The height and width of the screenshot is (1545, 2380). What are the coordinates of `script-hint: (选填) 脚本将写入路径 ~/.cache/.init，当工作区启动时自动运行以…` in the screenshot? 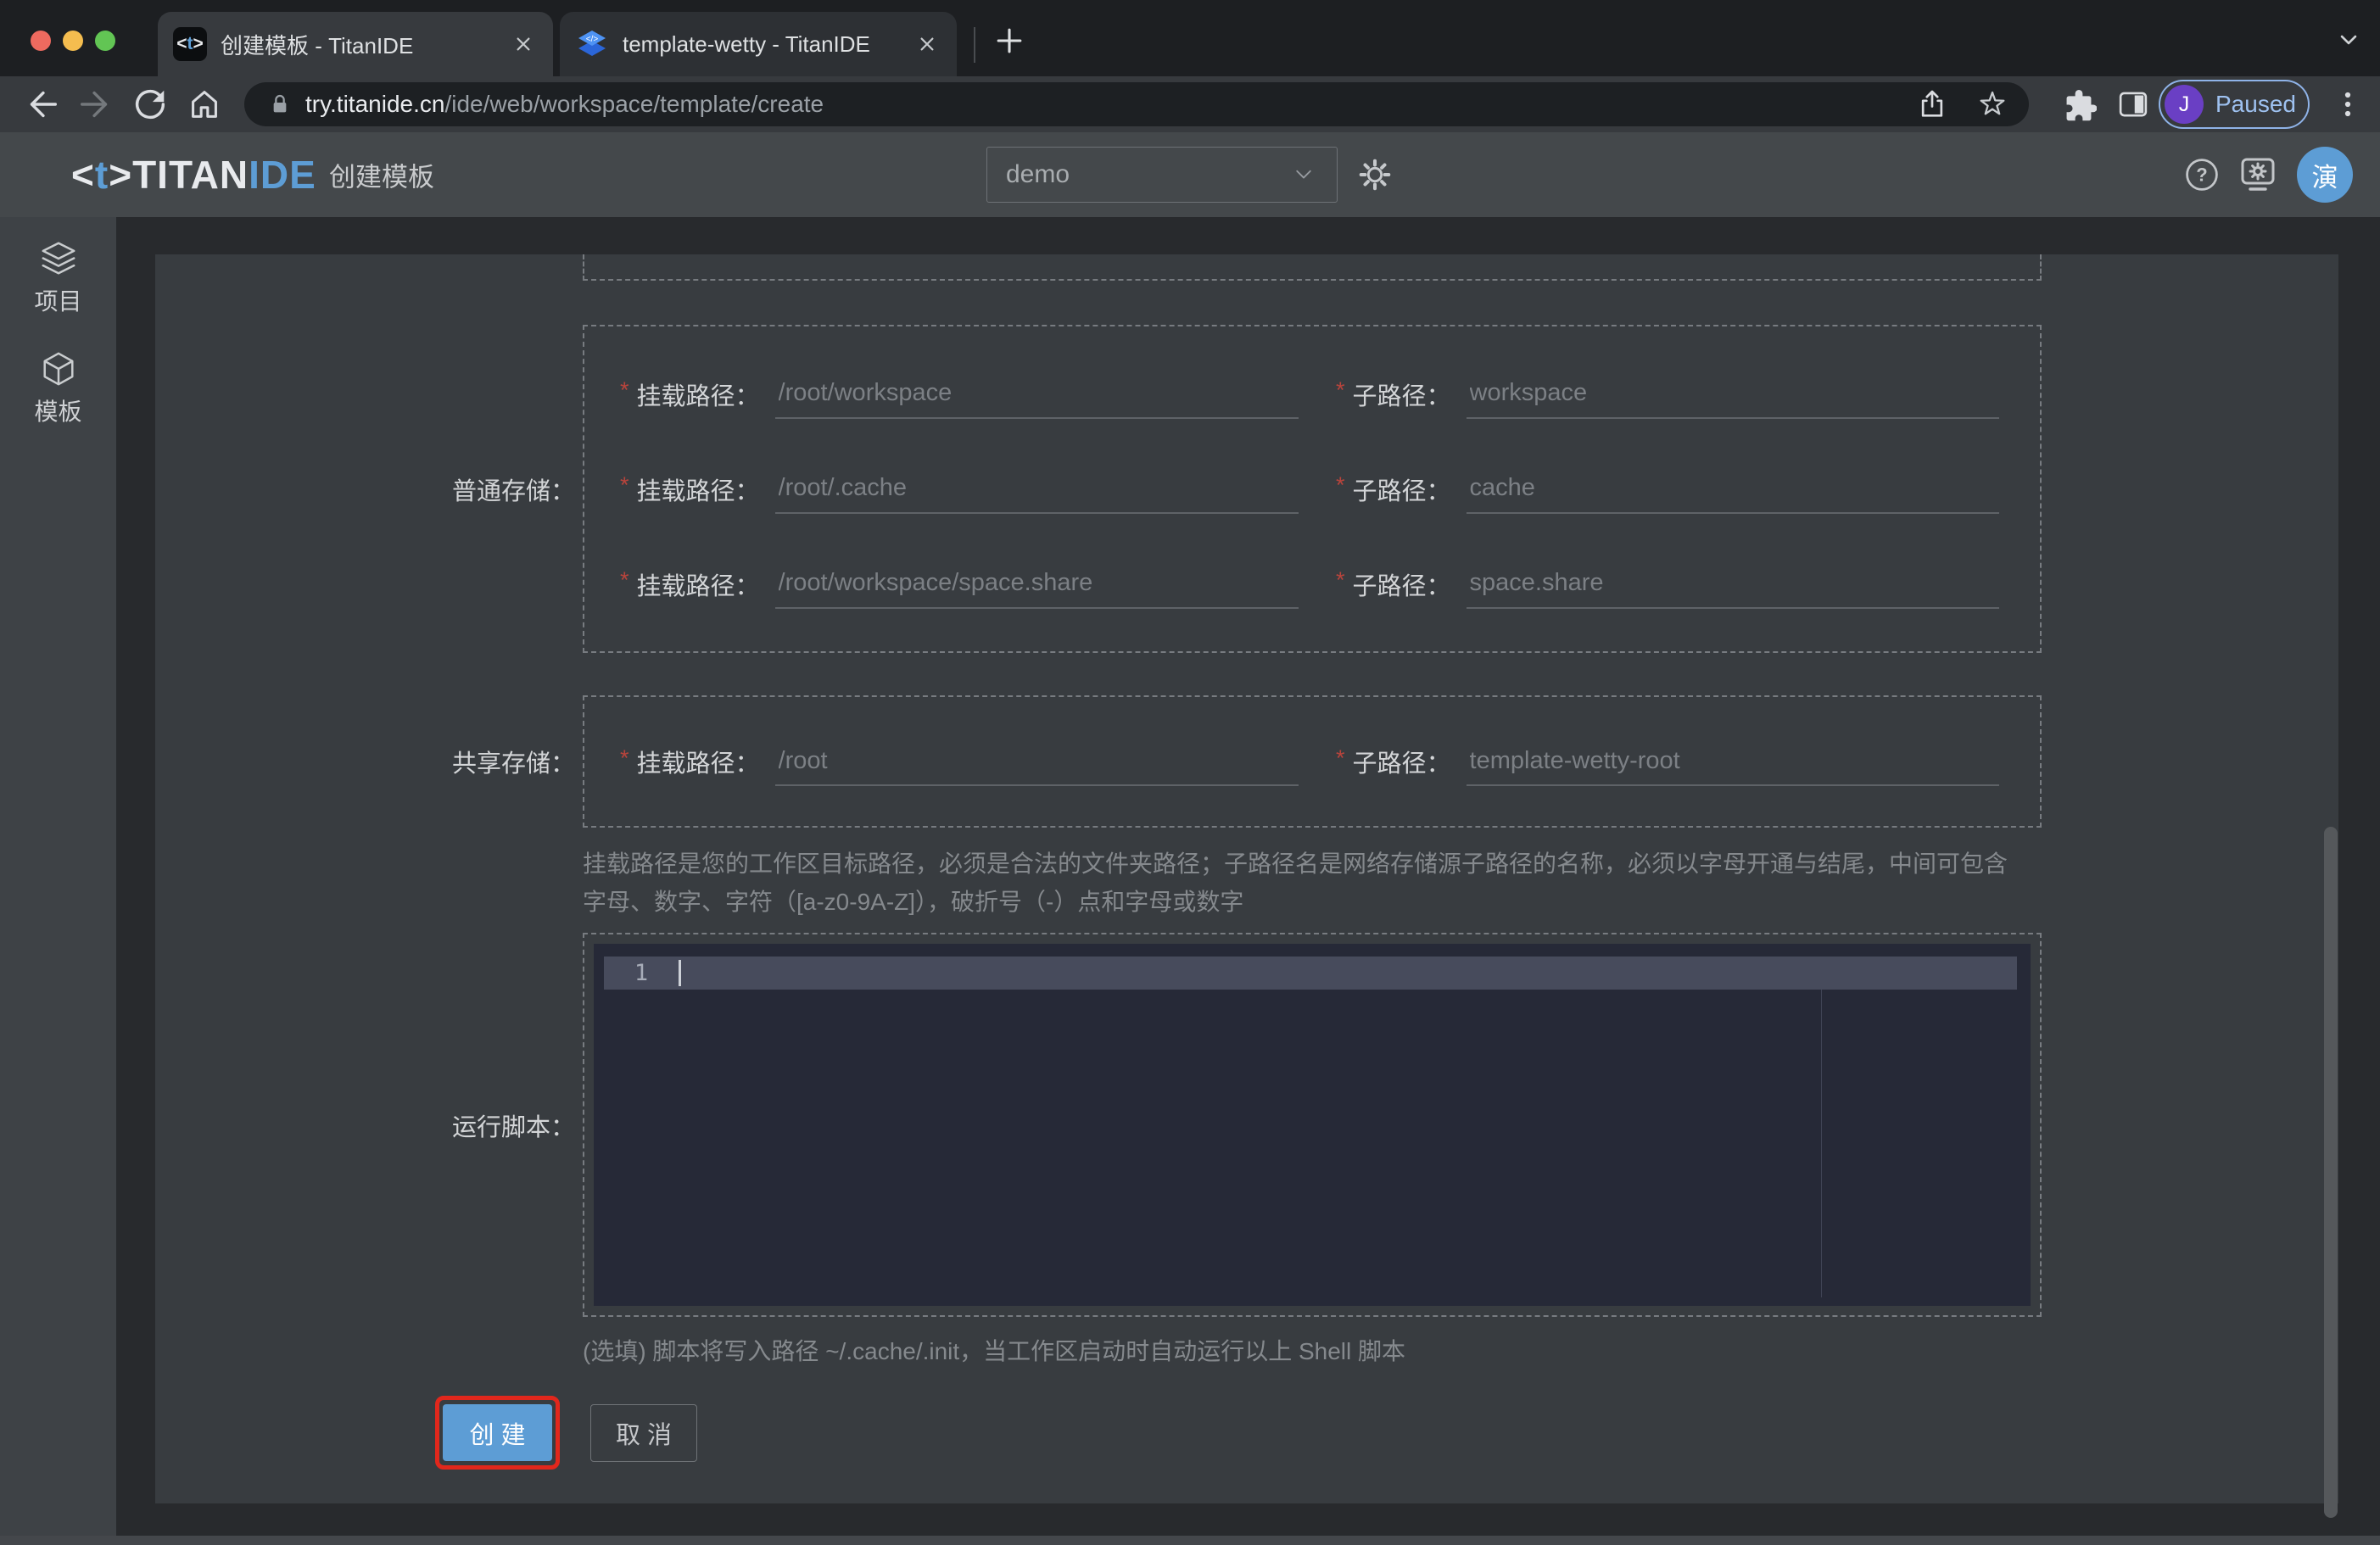 It's located at (995, 1351).